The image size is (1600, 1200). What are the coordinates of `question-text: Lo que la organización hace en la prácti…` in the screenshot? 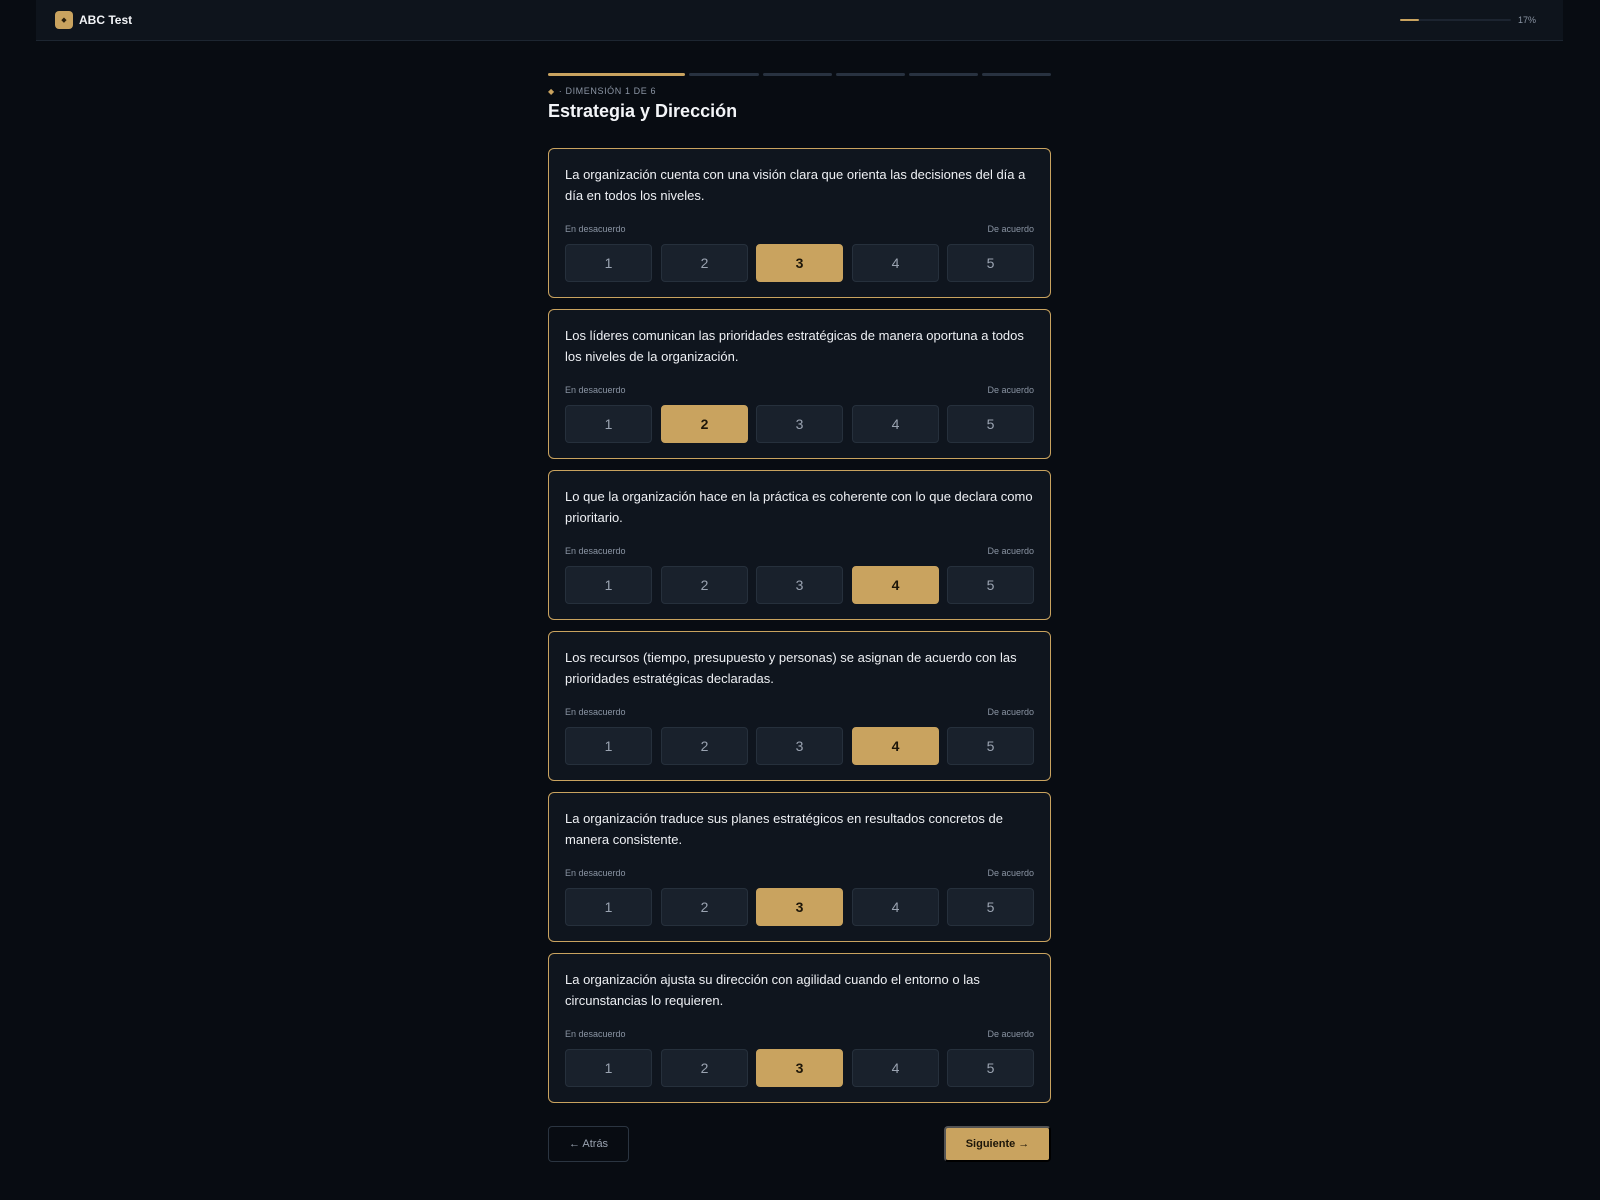 It's located at (799, 507).